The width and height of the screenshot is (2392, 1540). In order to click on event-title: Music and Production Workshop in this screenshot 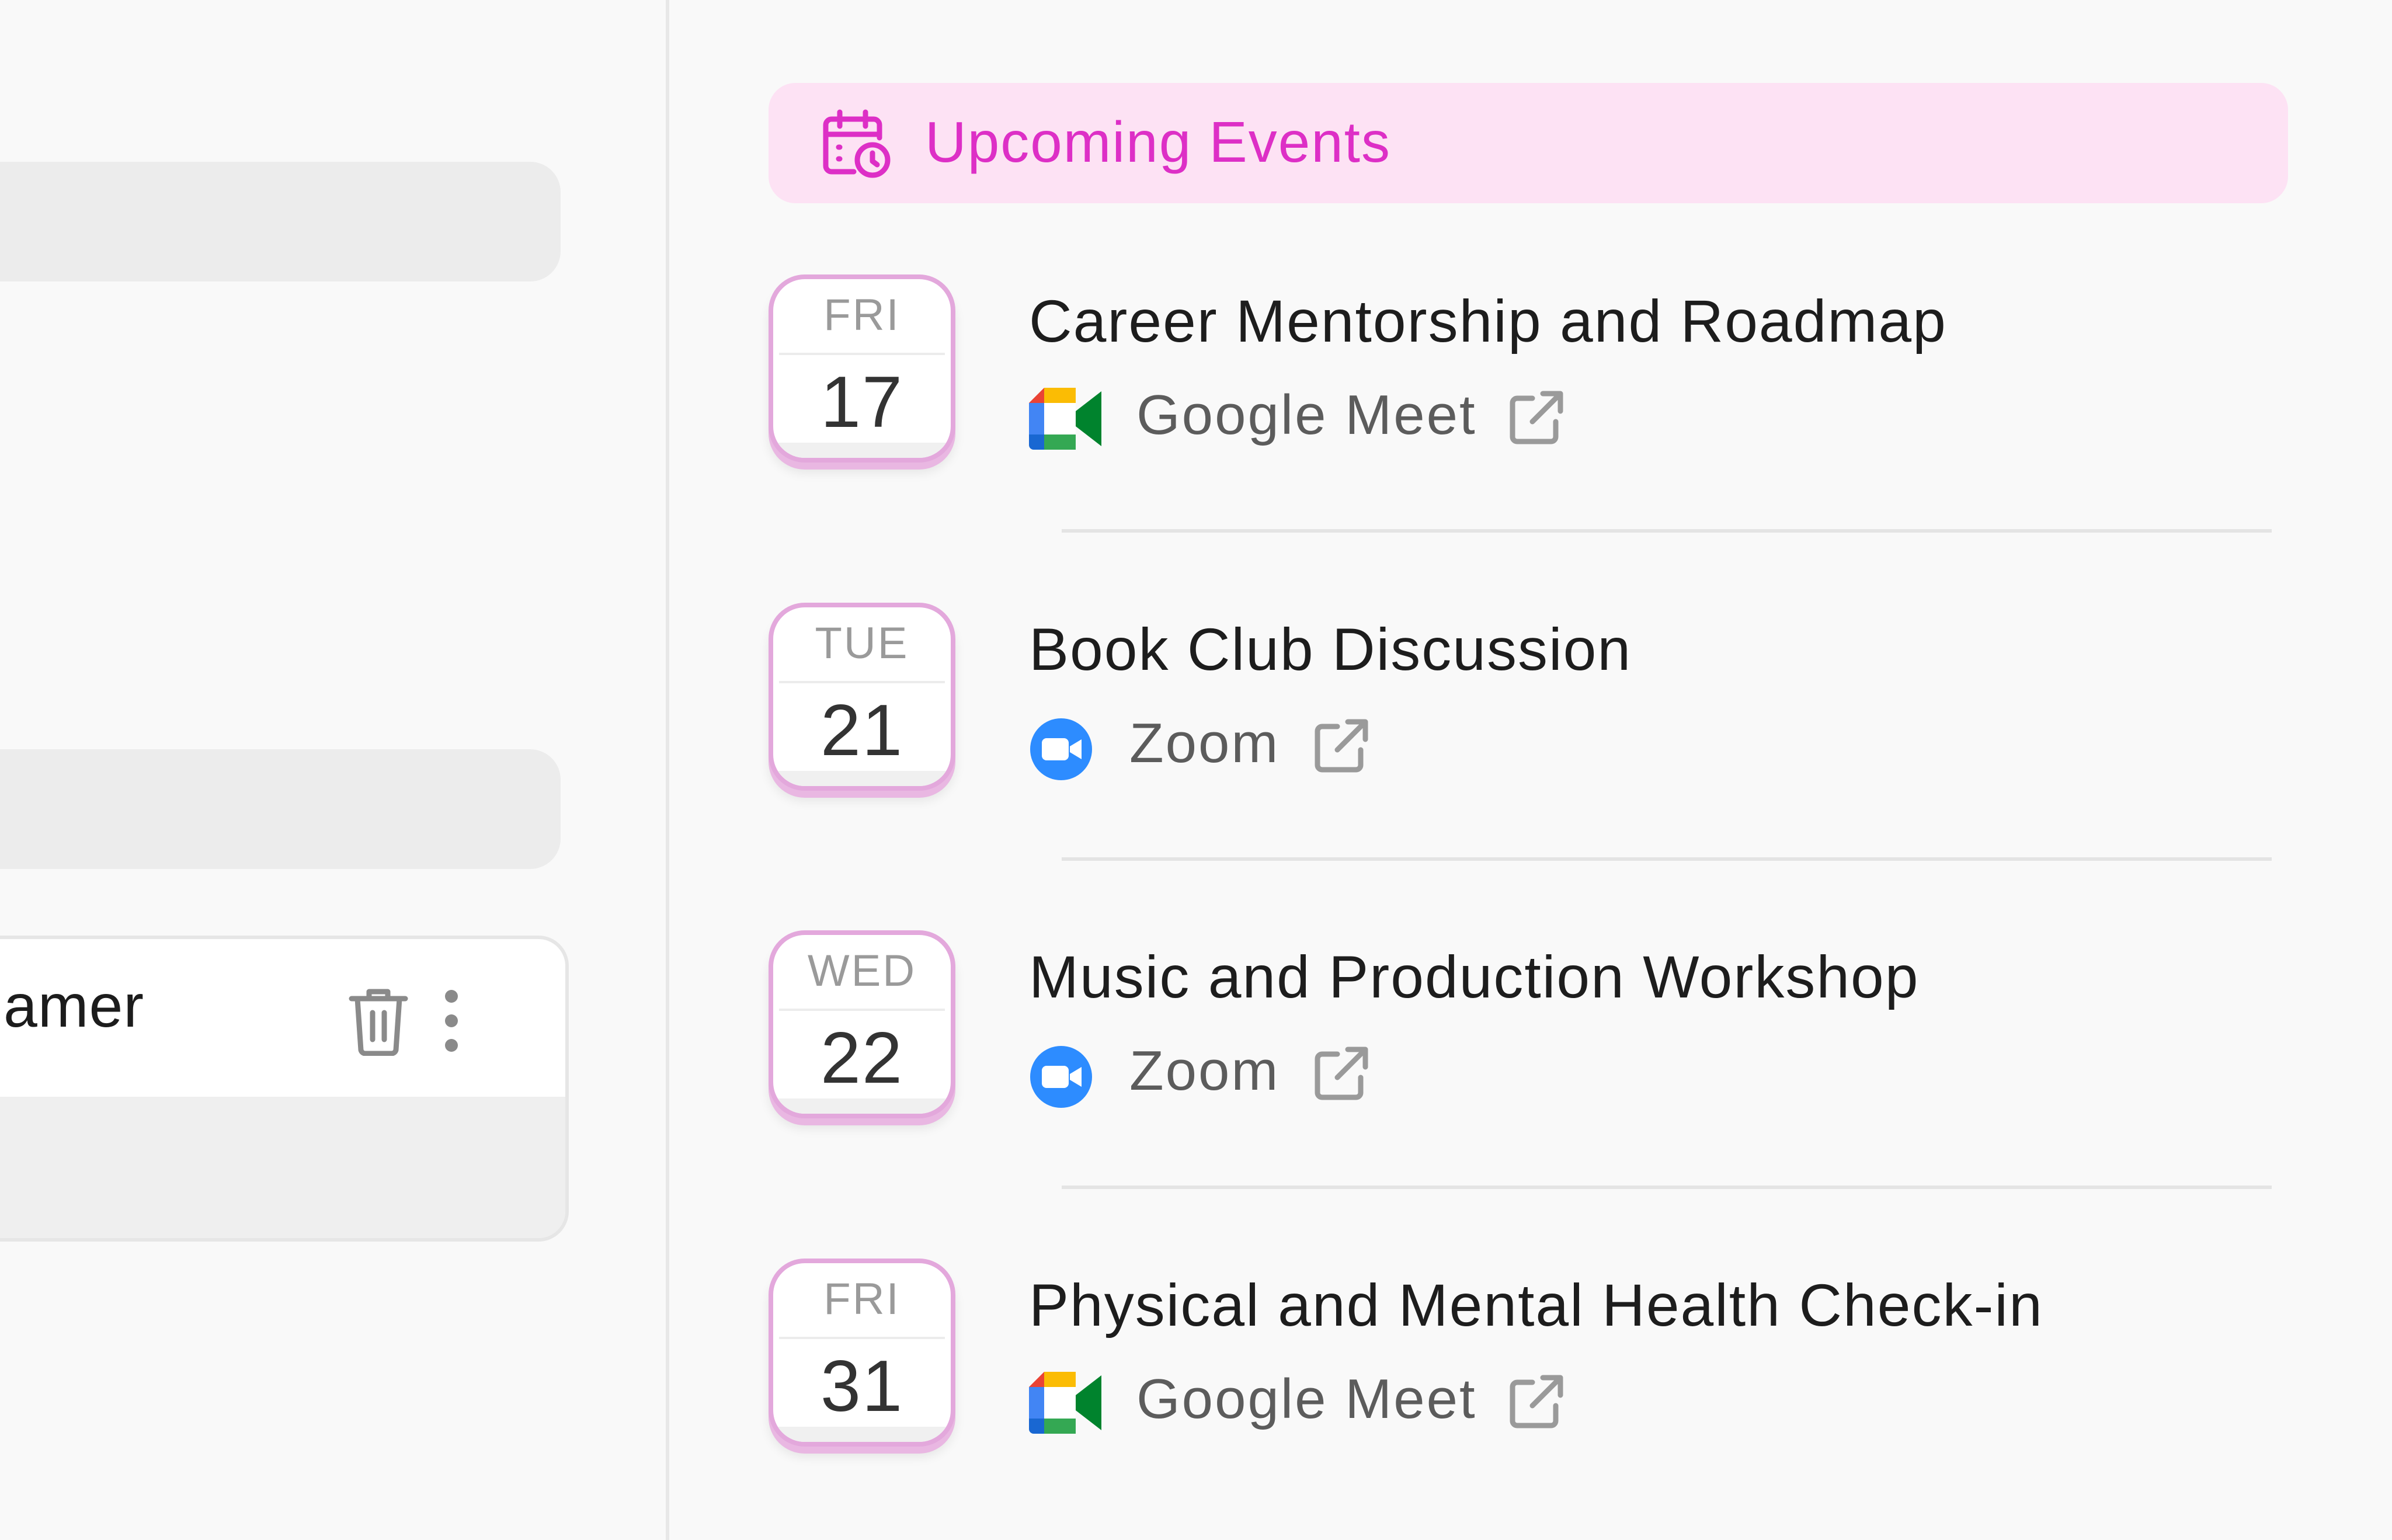, I will do `click(1474, 977)`.